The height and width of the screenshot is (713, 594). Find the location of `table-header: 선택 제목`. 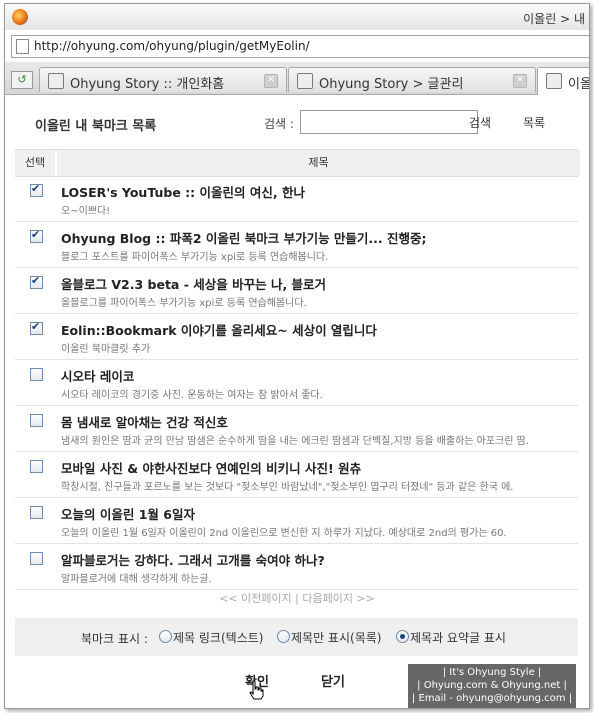

table-header: 선택 제목 is located at coordinates (297, 163).